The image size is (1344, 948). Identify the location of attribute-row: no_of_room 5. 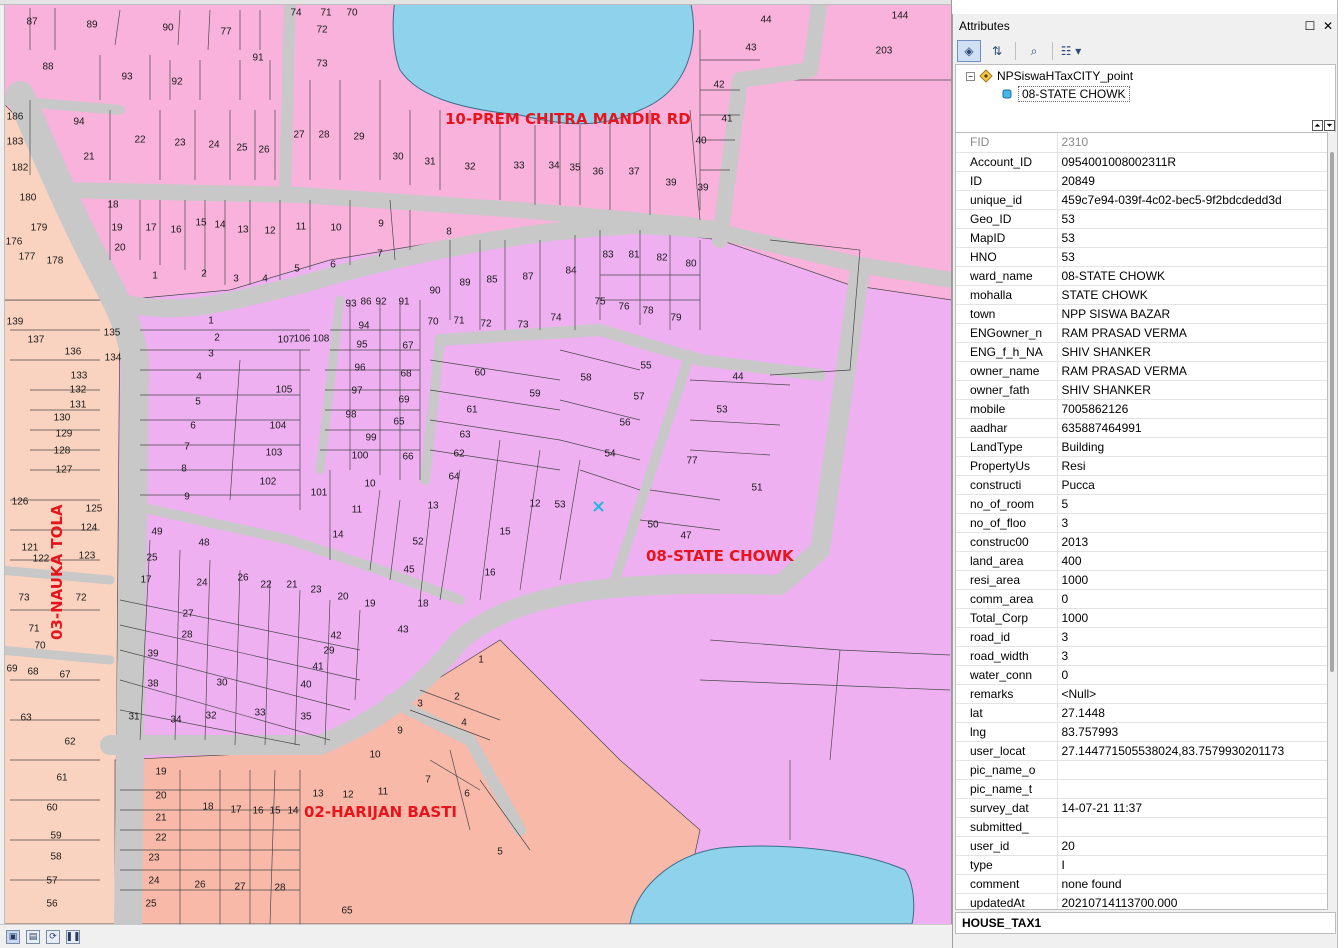
(1141, 504).